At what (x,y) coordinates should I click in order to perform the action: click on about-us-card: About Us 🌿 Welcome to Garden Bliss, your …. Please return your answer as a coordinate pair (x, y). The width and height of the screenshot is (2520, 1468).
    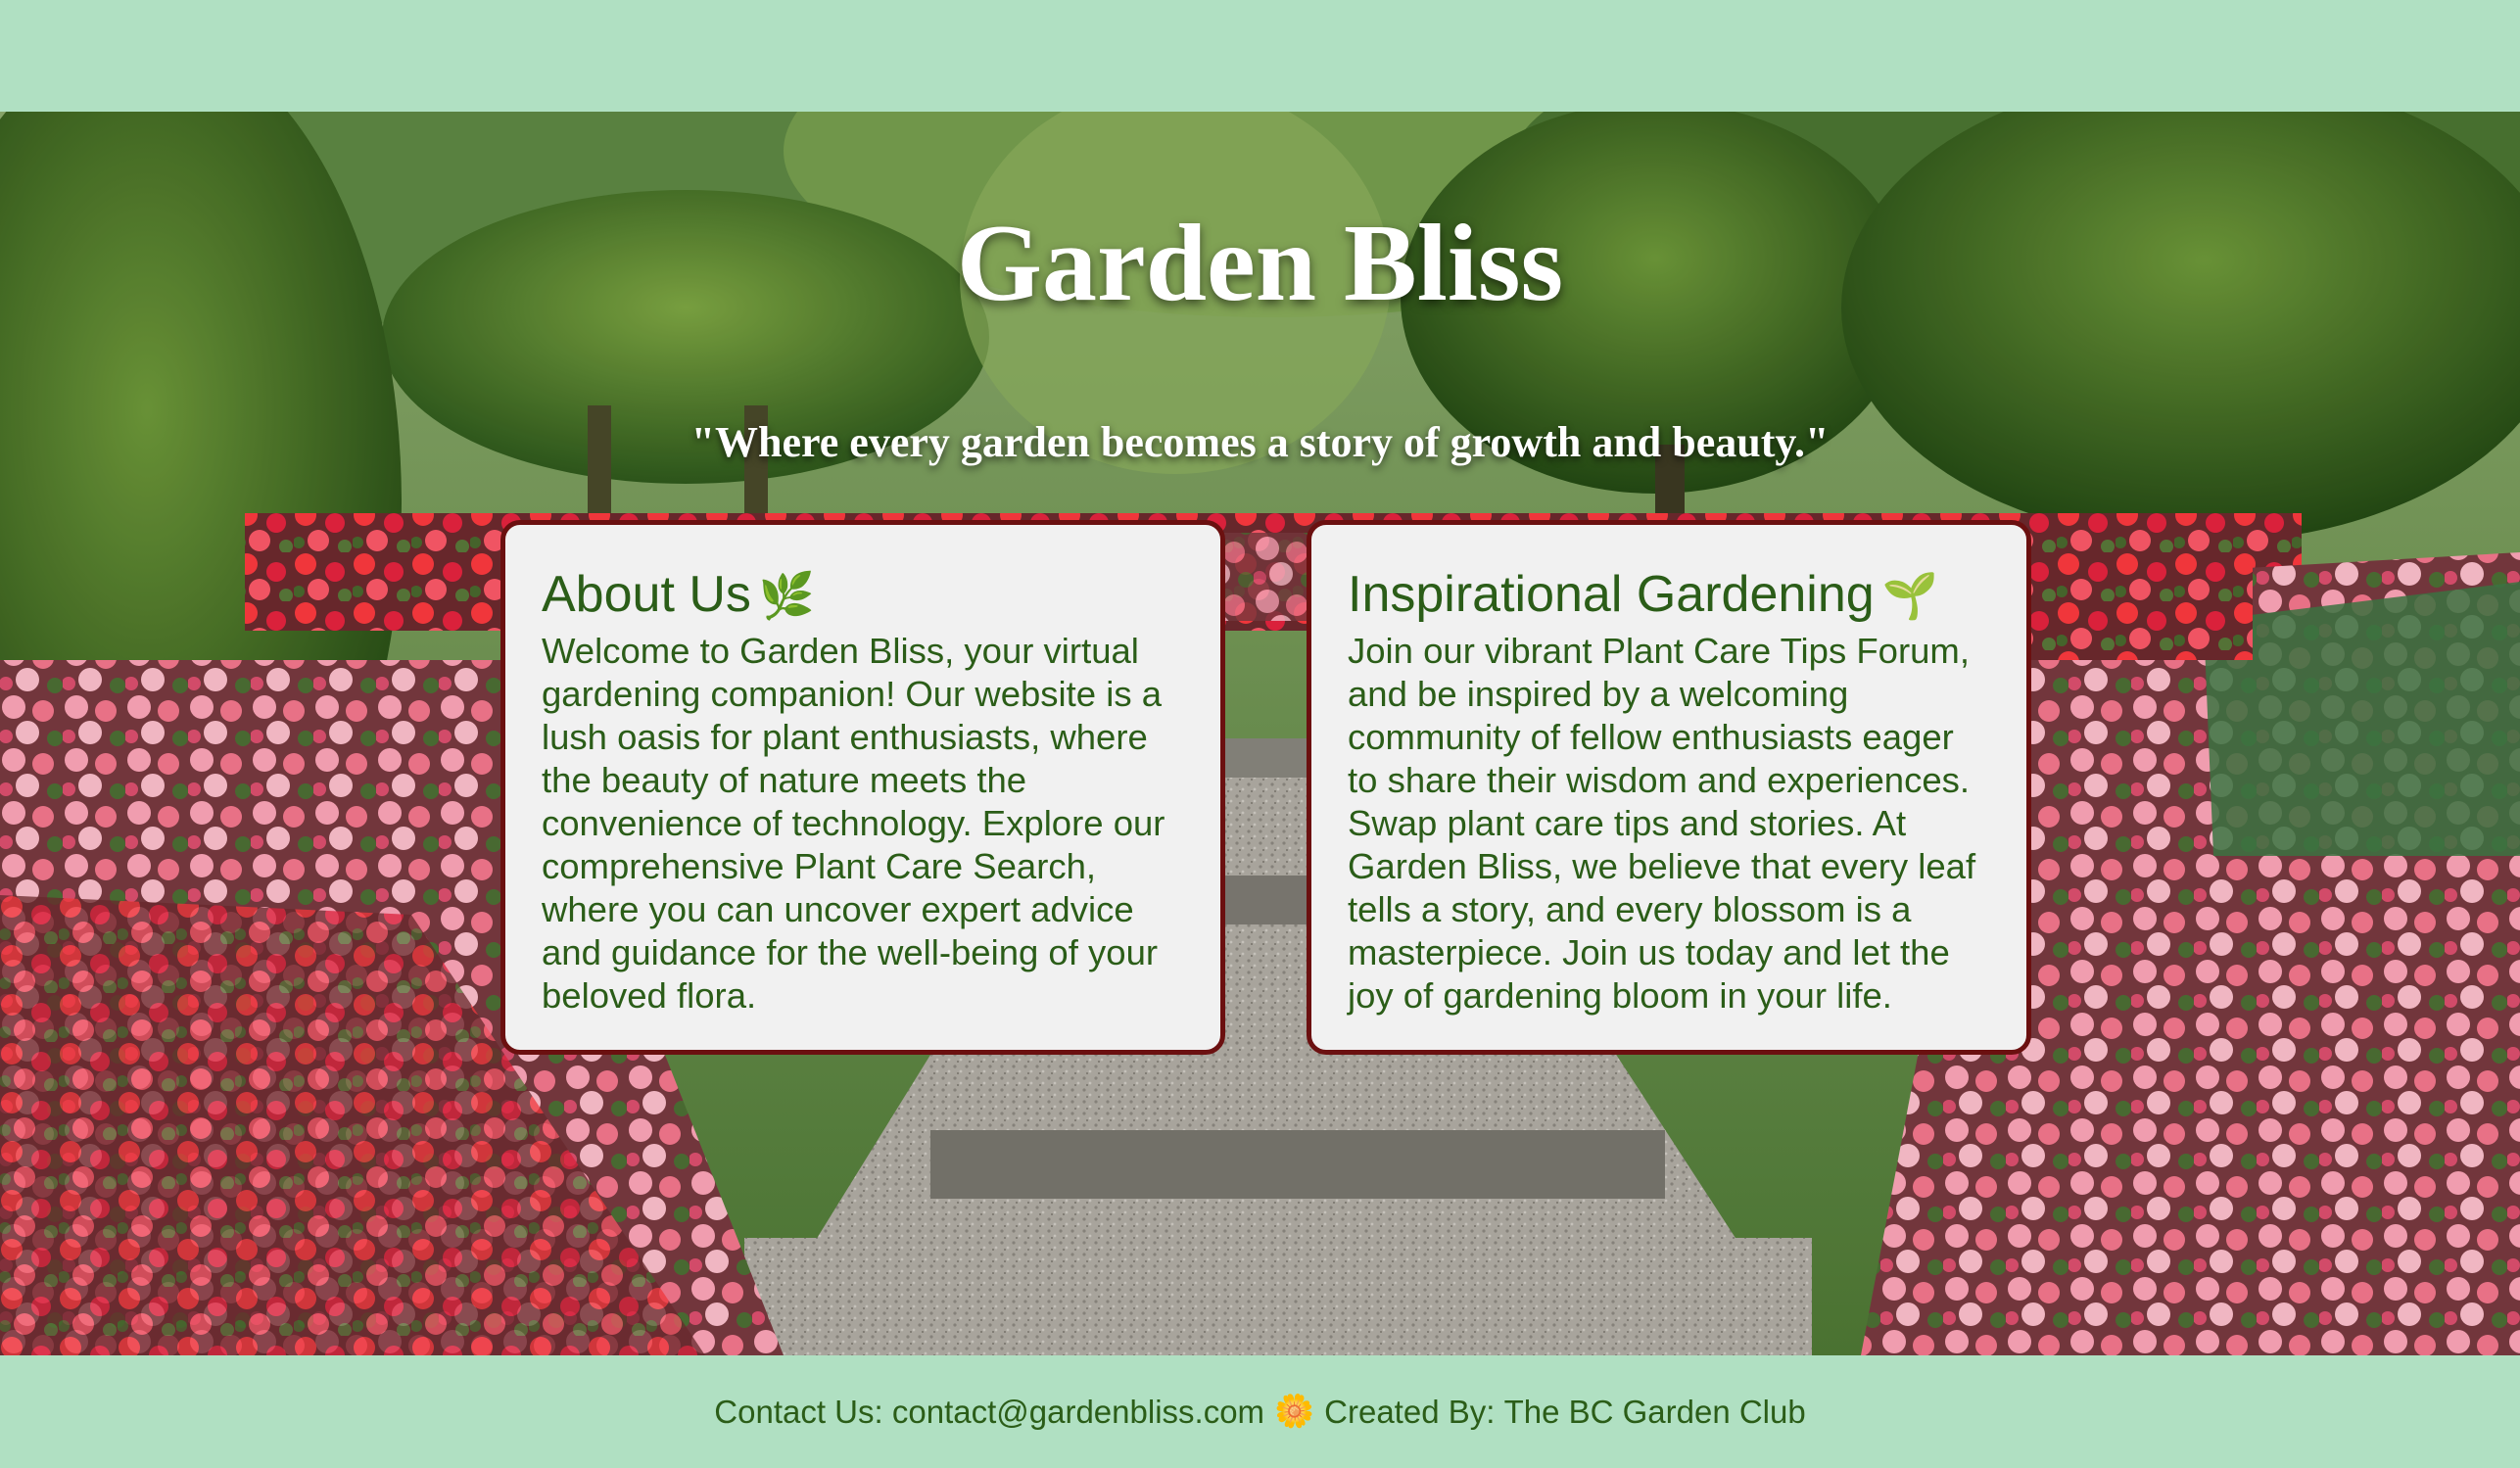
    Looking at the image, I should click on (862, 787).